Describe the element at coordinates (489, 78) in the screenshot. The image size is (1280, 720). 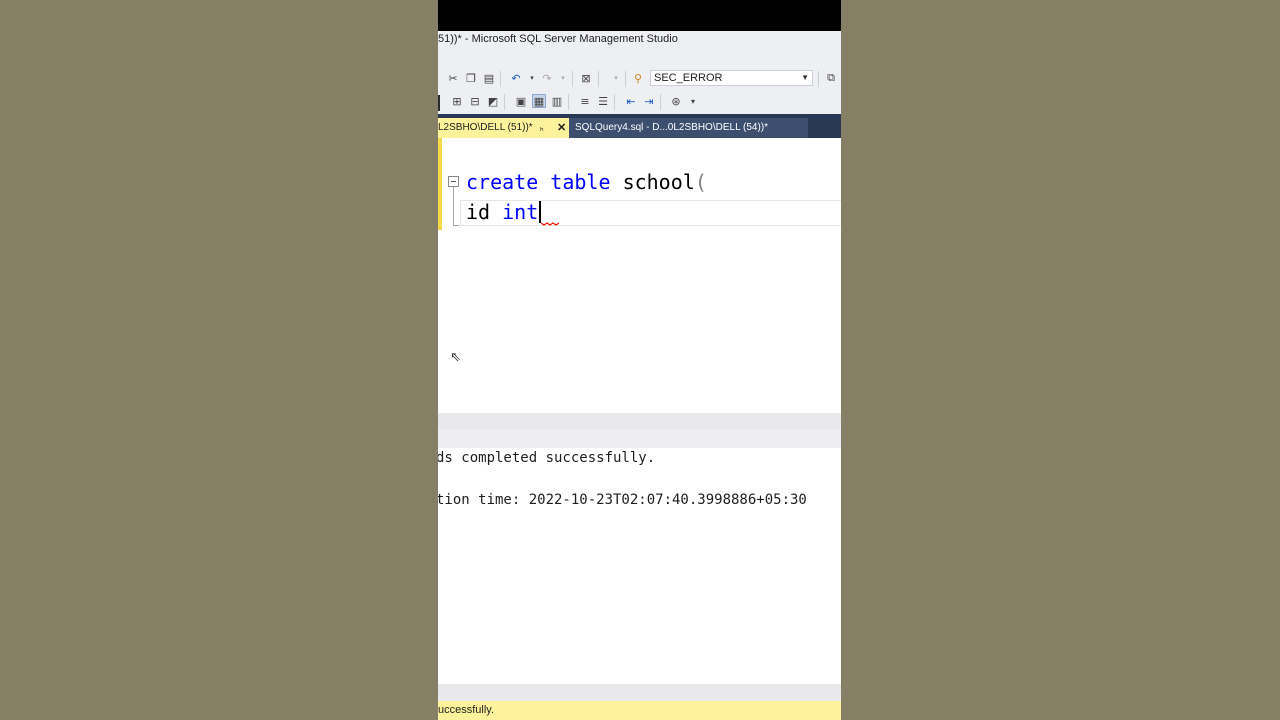
I see `paste-icon: ▤` at that location.